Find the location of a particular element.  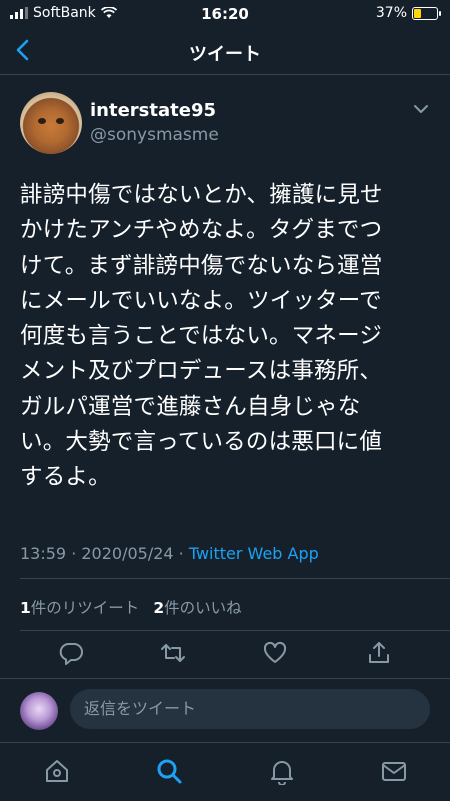

tweet-line: い。大勢で言っているのは悪口に値 is located at coordinates (201, 442).